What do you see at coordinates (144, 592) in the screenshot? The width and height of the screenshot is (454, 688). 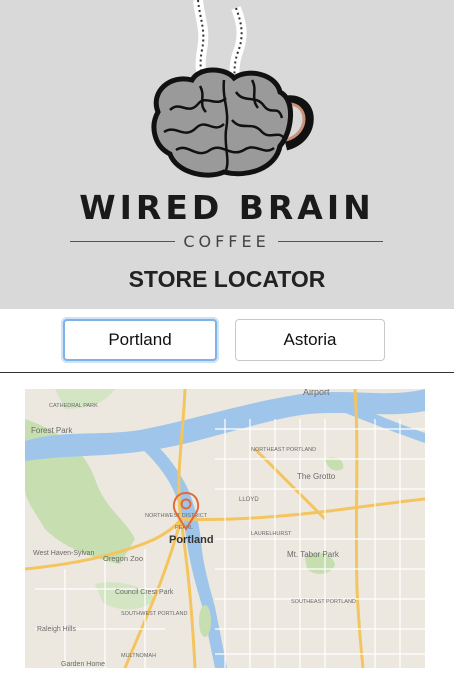 I see `map-label-council-crest: Council Crest Park` at bounding box center [144, 592].